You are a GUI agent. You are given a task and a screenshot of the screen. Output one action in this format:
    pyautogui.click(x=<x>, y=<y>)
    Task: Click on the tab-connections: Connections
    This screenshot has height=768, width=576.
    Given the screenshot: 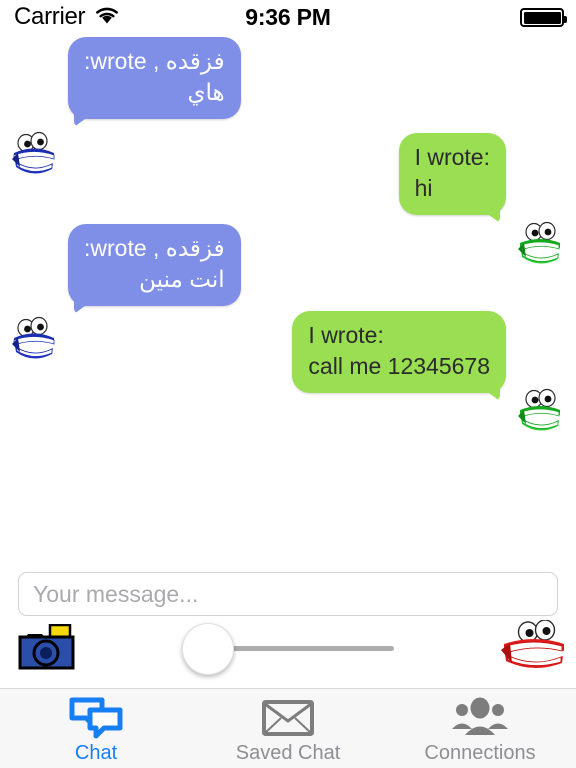 What is the action you would take?
    pyautogui.click(x=480, y=728)
    